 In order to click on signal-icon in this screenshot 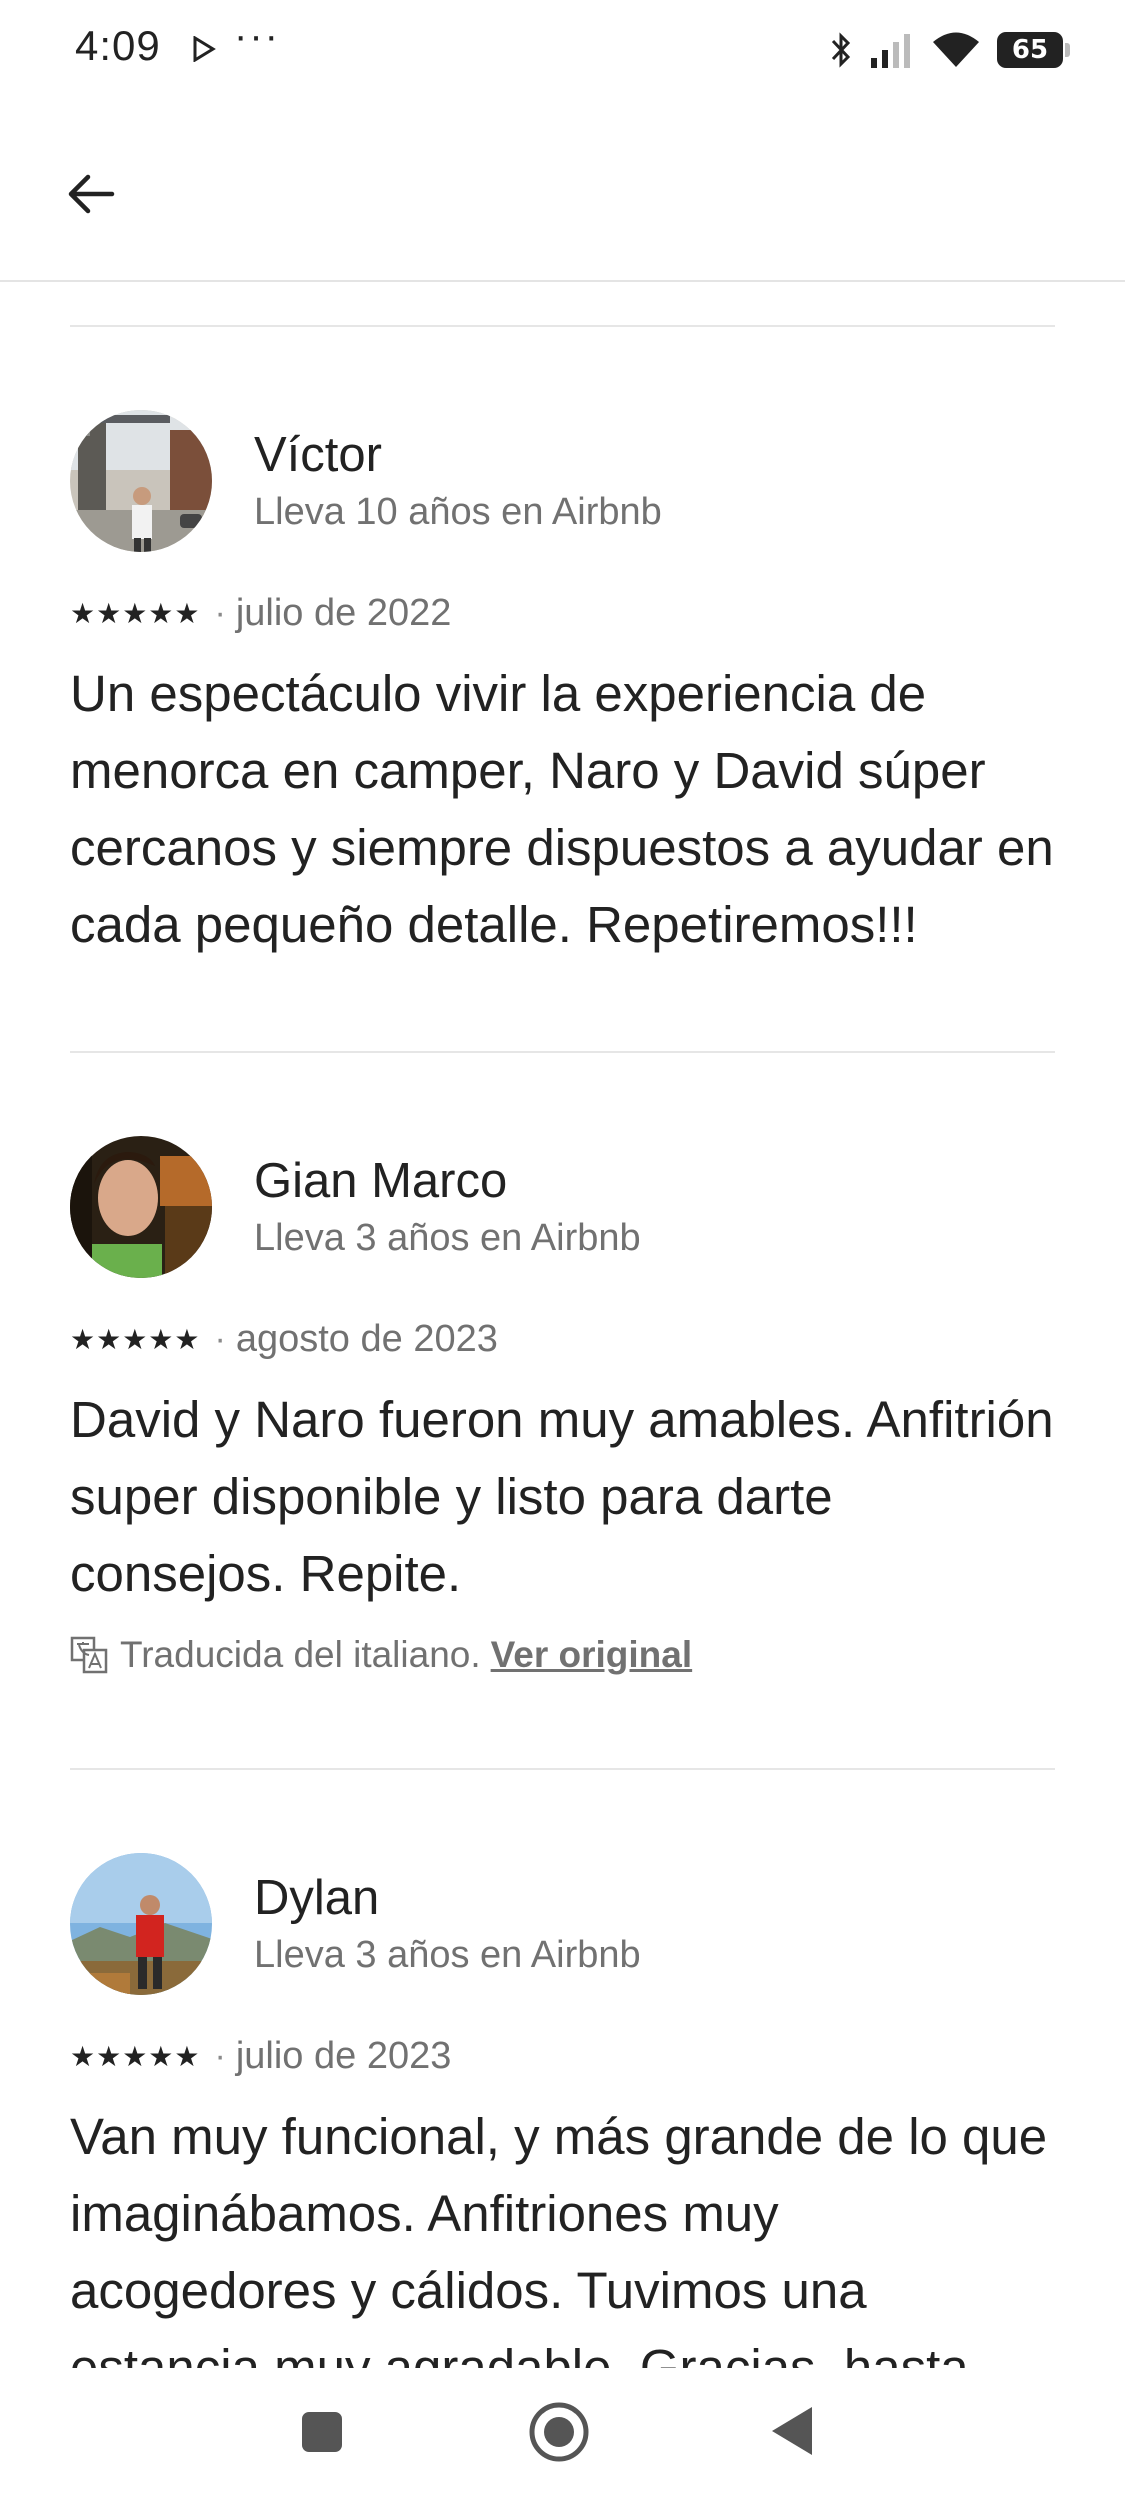, I will do `click(890, 51)`.